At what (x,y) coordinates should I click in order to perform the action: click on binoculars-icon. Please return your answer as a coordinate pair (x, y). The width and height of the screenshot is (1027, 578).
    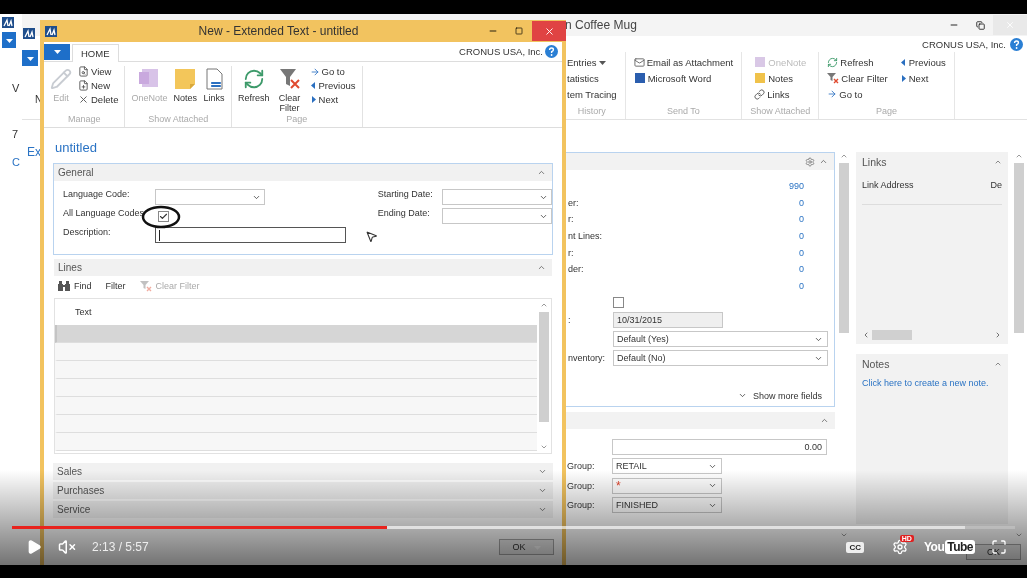
    Looking at the image, I should click on (64, 286).